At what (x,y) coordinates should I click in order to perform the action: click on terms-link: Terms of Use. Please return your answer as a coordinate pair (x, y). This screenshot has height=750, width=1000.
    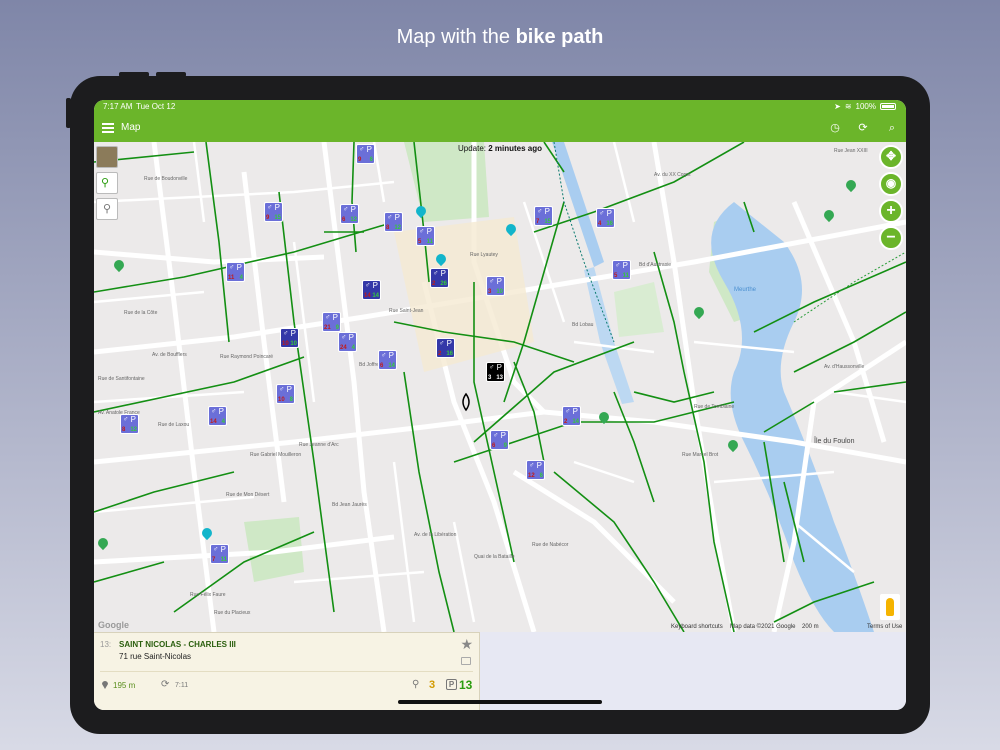
    Looking at the image, I should click on (884, 627).